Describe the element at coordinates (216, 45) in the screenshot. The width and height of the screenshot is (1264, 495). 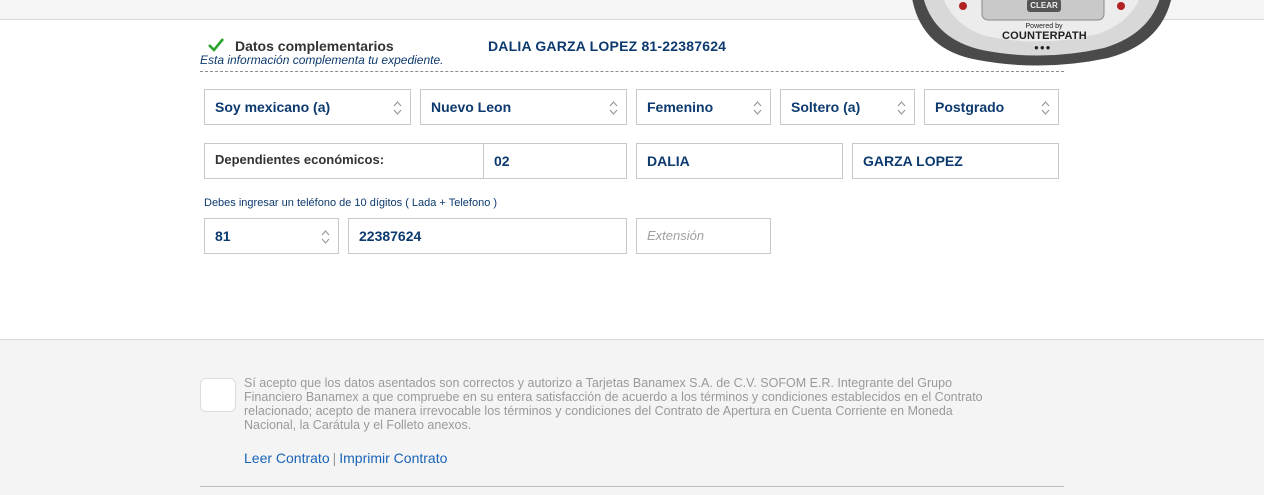
I see `checkmark-icon` at that location.